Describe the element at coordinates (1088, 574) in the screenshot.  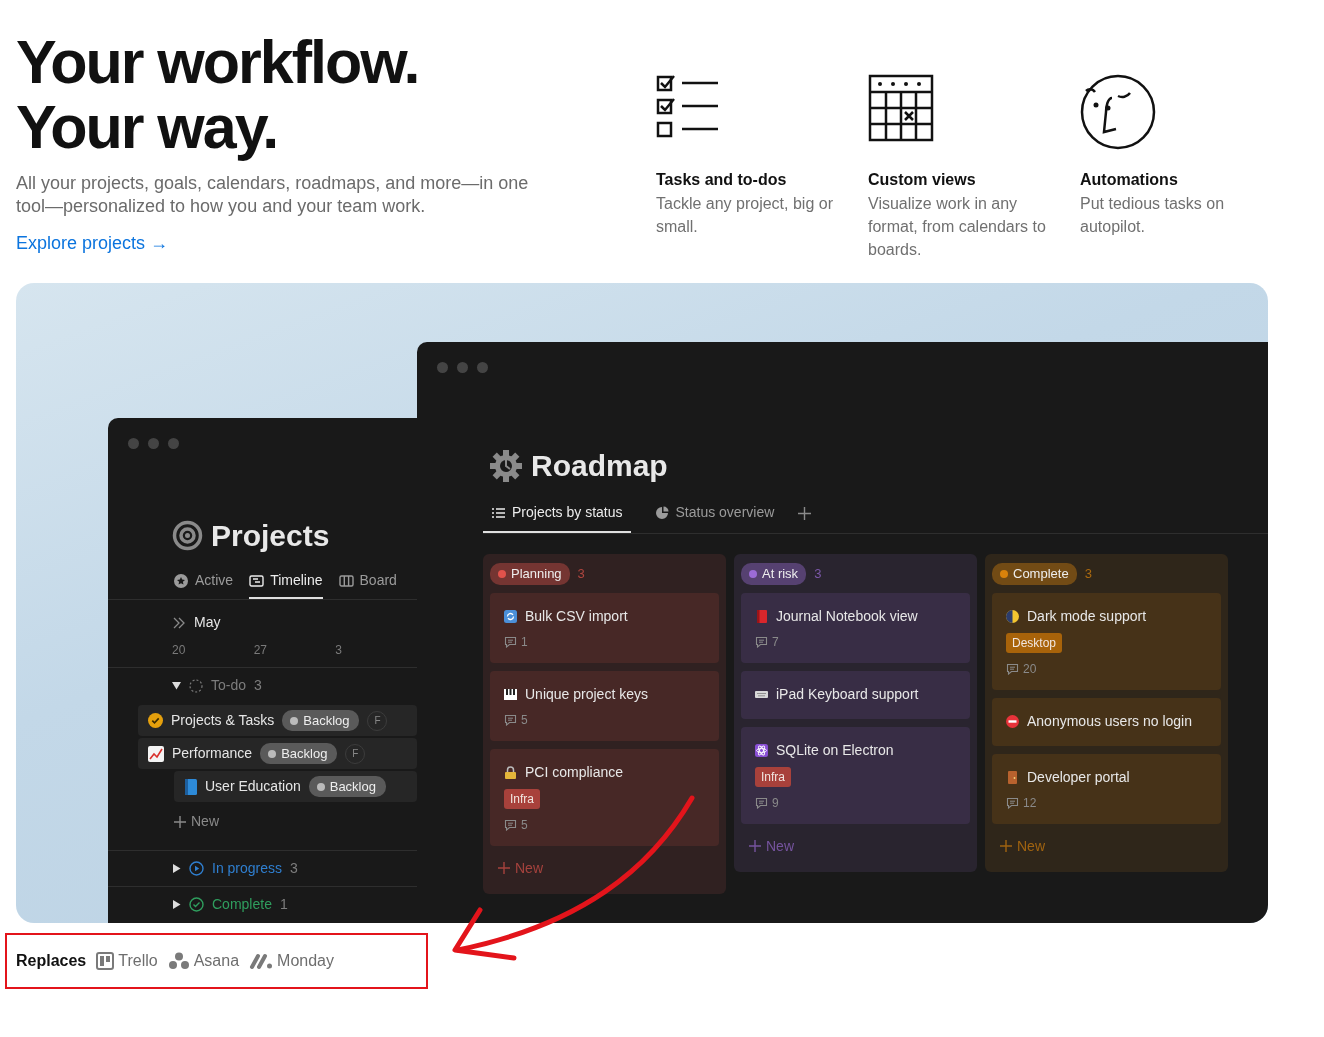
I see `column-count: 3` at that location.